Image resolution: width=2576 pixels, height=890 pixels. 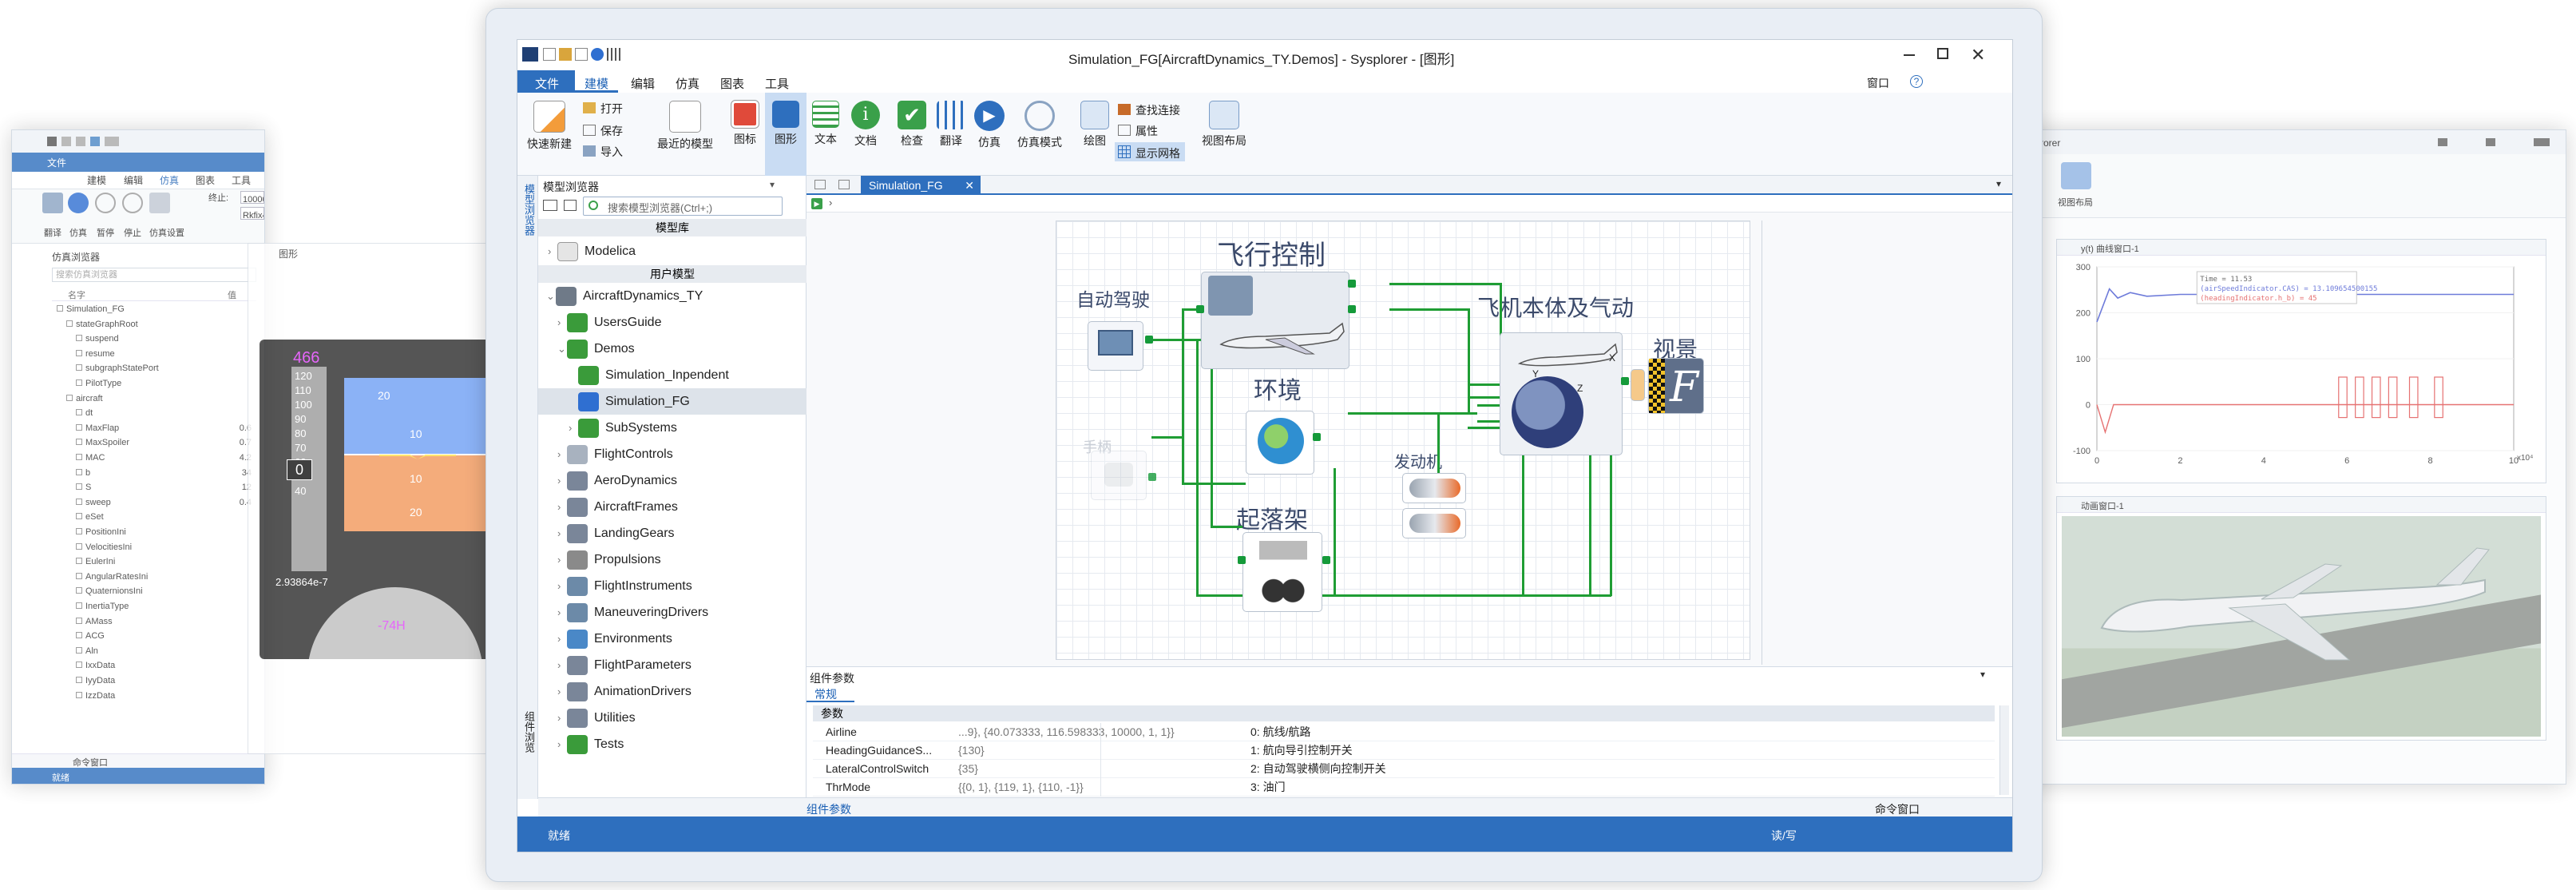 What do you see at coordinates (989, 125) in the screenshot?
I see `simulate-button: ▶ 仿真` at bounding box center [989, 125].